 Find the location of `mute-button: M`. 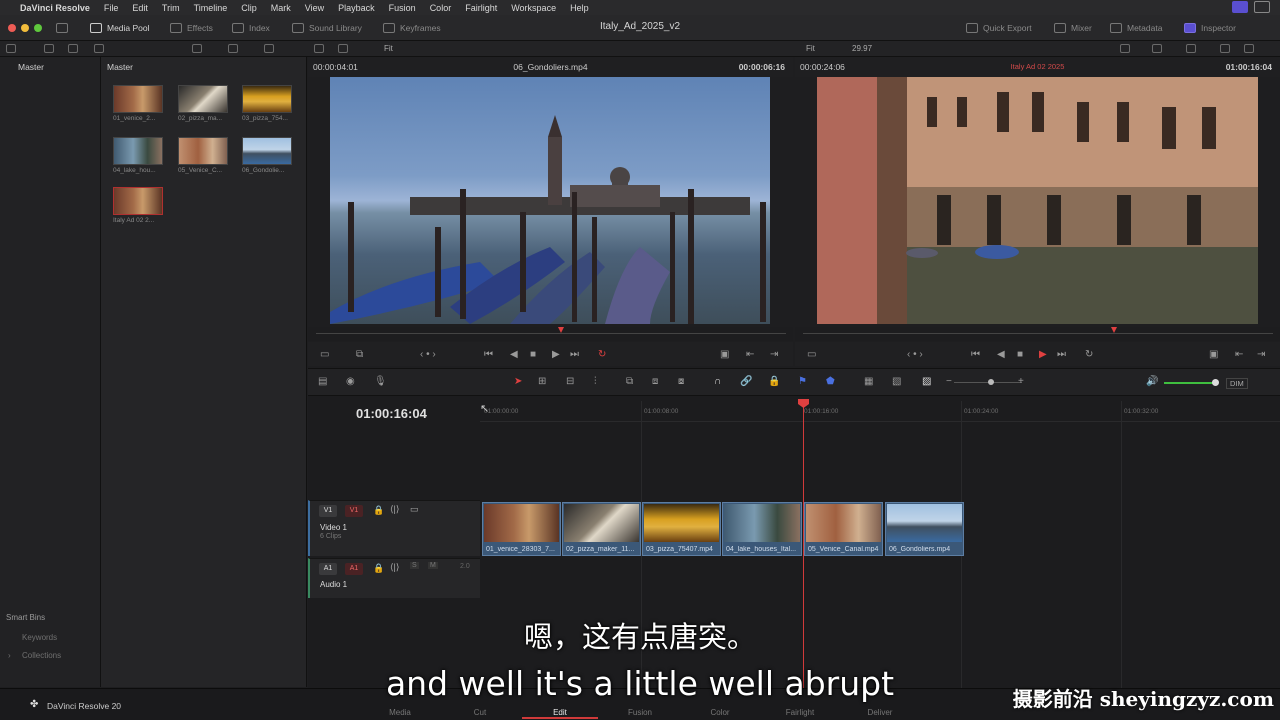

mute-button: M is located at coordinates (433, 565).